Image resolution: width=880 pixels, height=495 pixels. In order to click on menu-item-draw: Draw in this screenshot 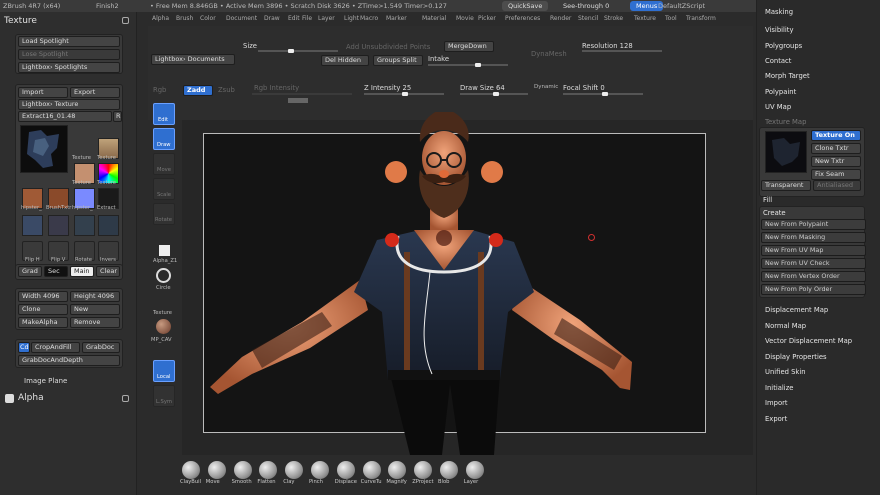, I will do `click(272, 18)`.